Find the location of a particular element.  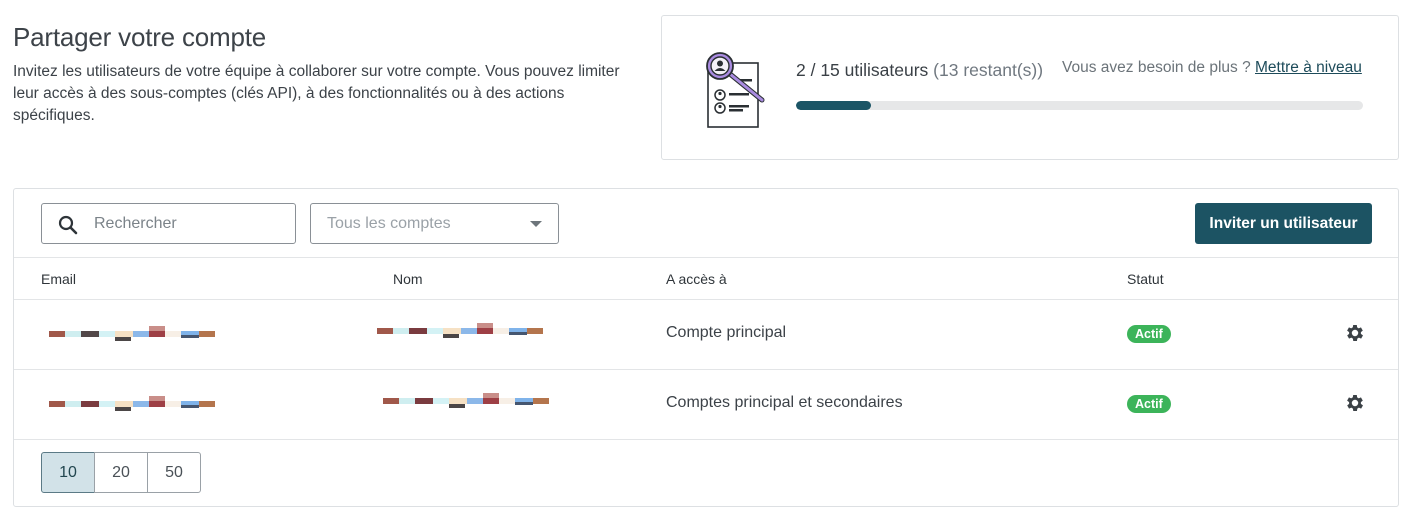

column-header-name: Nom is located at coordinates (408, 279).